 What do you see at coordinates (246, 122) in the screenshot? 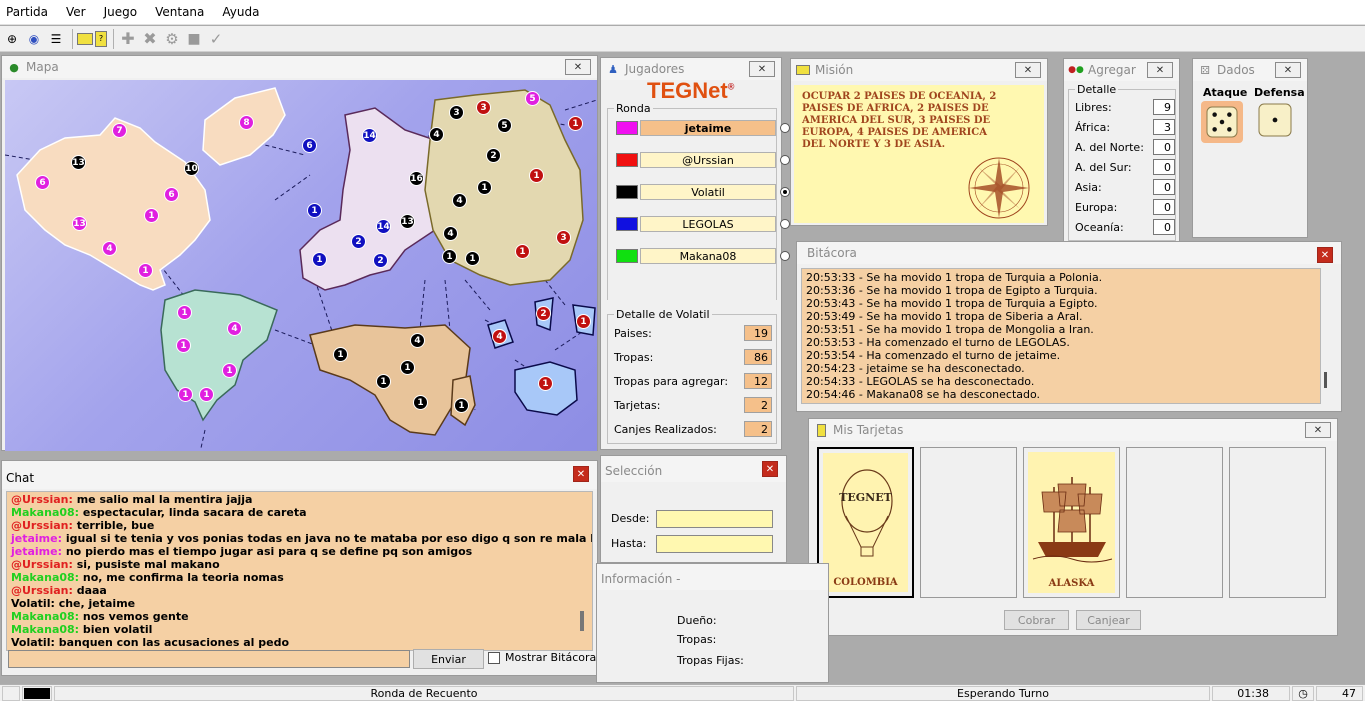
I see `territory-marker: 8` at bounding box center [246, 122].